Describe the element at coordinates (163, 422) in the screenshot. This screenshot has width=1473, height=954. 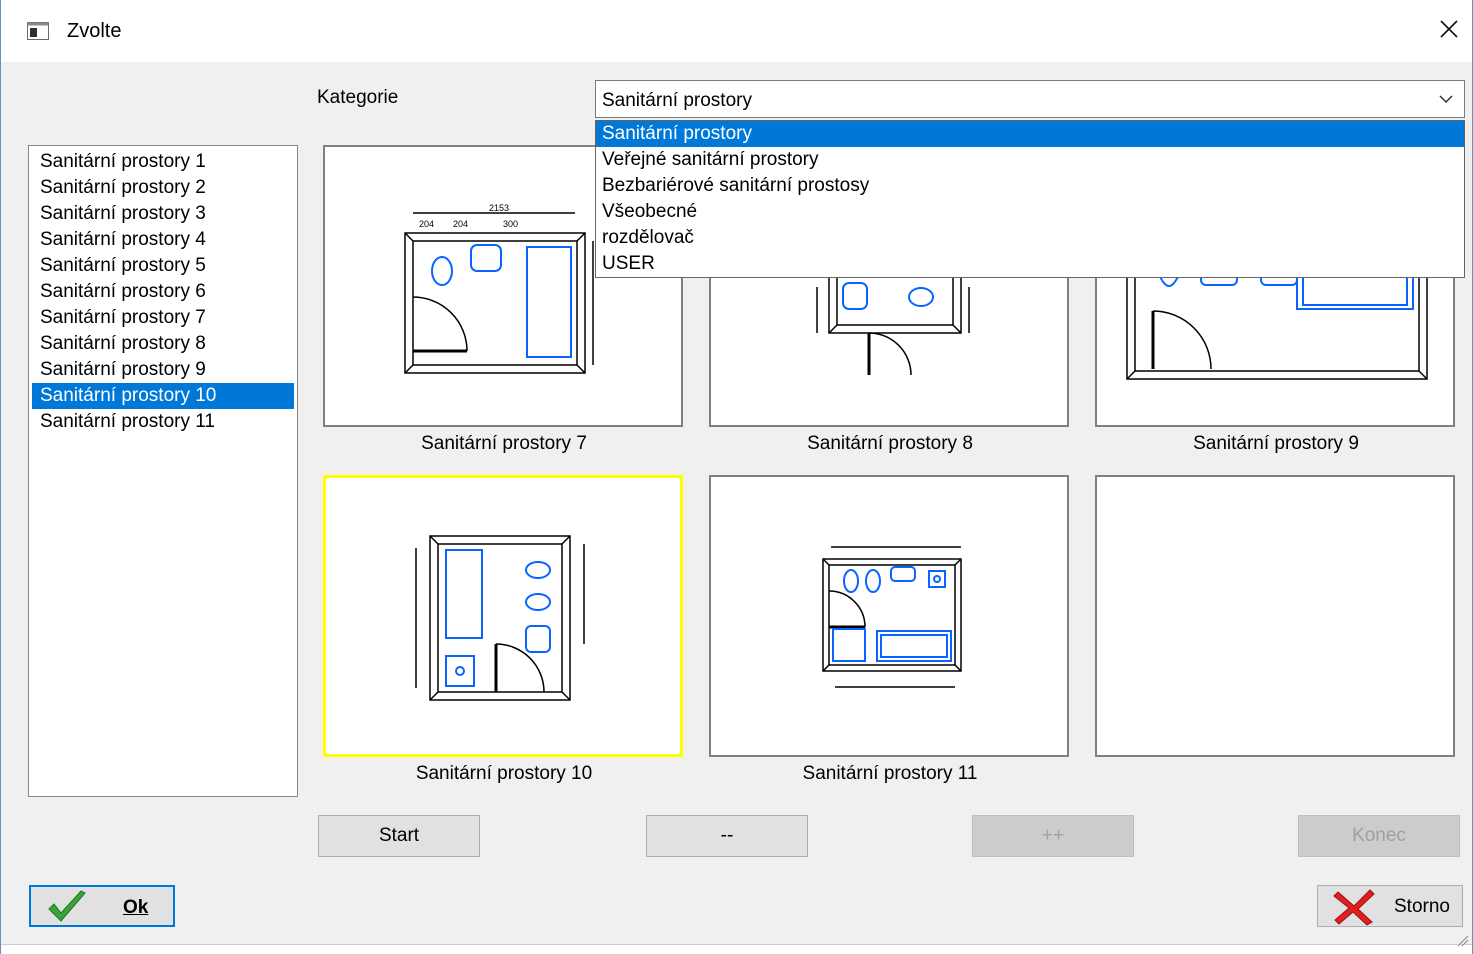
I see `list-item: Sanitární prostory 11` at that location.